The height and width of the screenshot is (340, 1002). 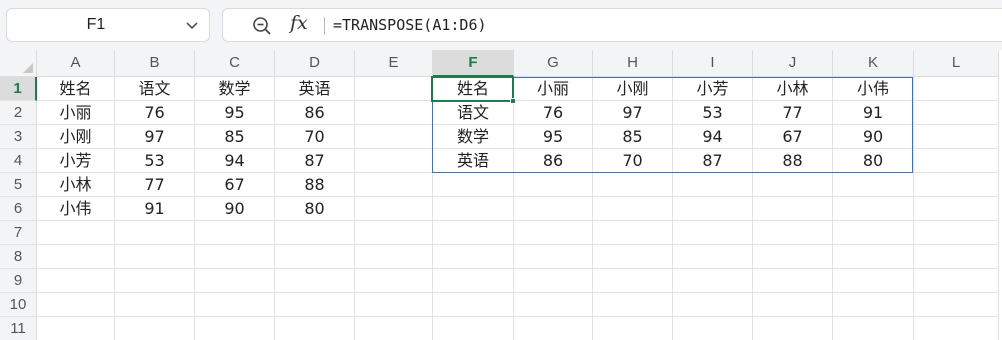 I want to click on cell-j4: 88, so click(x=793, y=161).